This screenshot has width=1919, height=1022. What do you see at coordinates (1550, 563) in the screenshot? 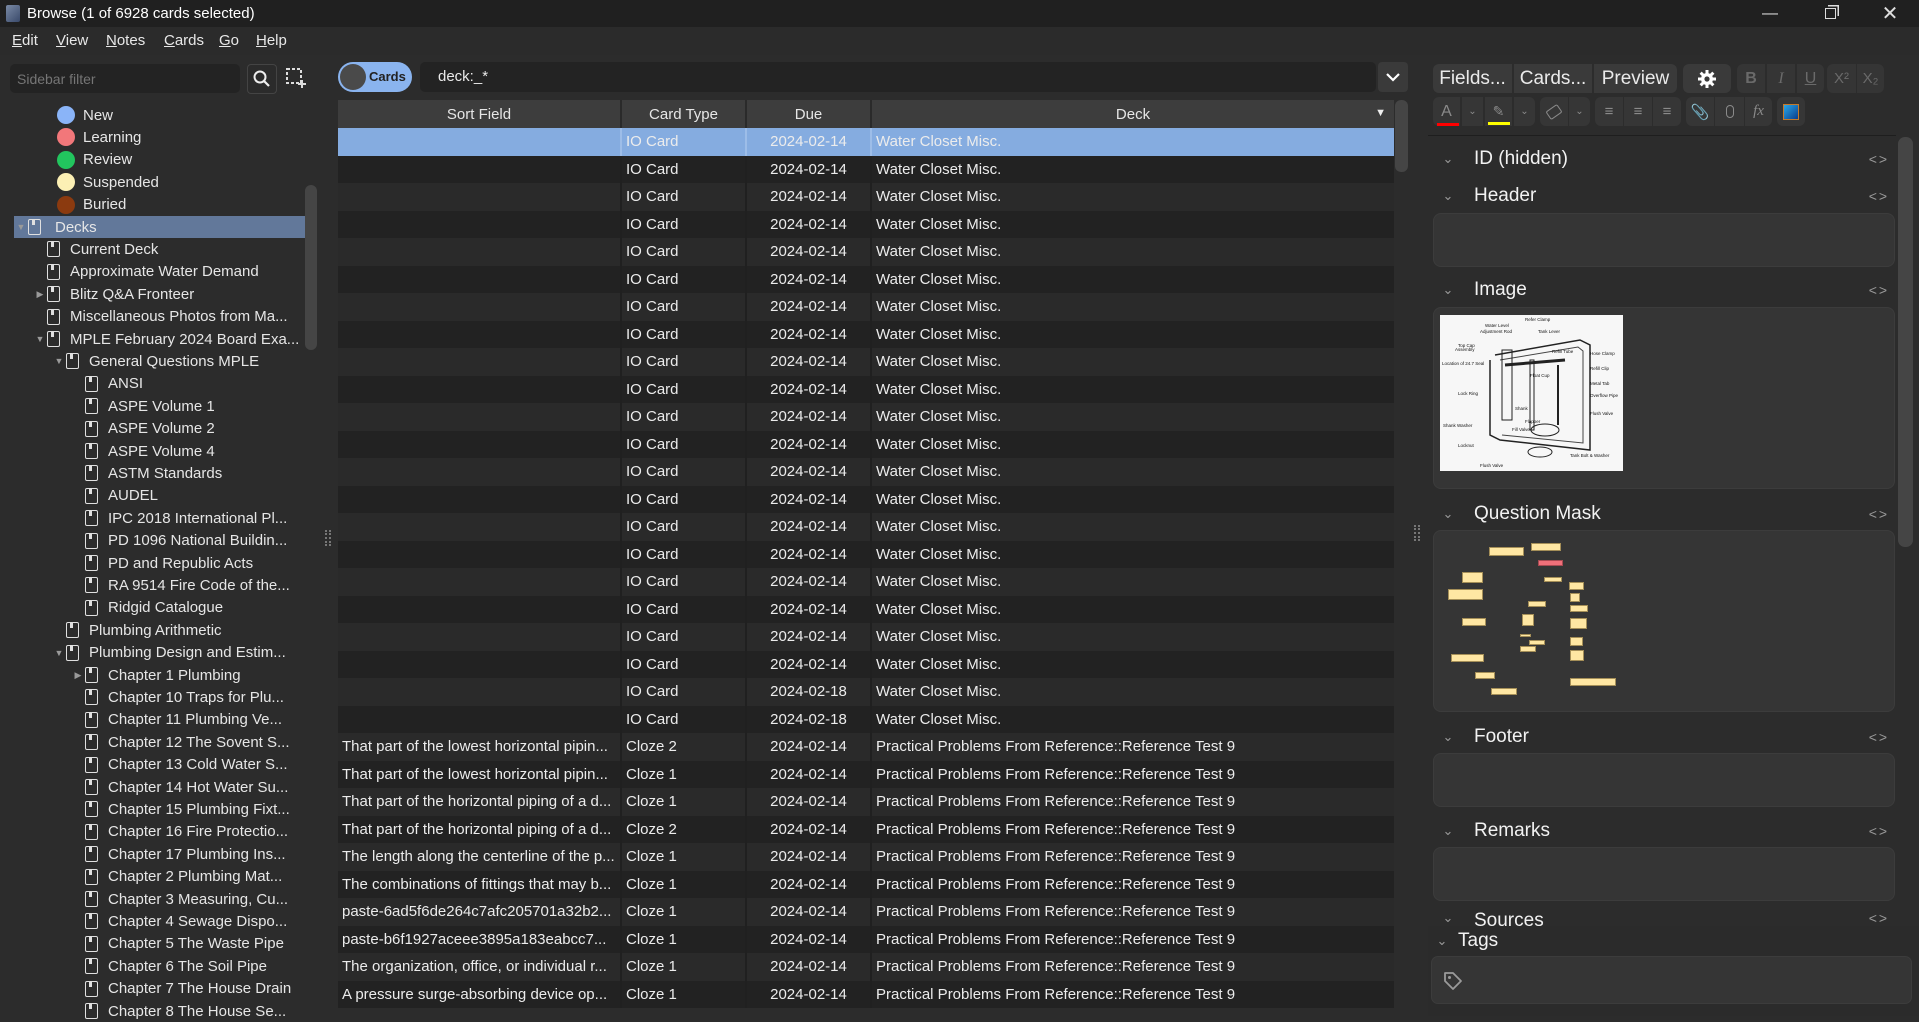
I see `active-mask-shape` at bounding box center [1550, 563].